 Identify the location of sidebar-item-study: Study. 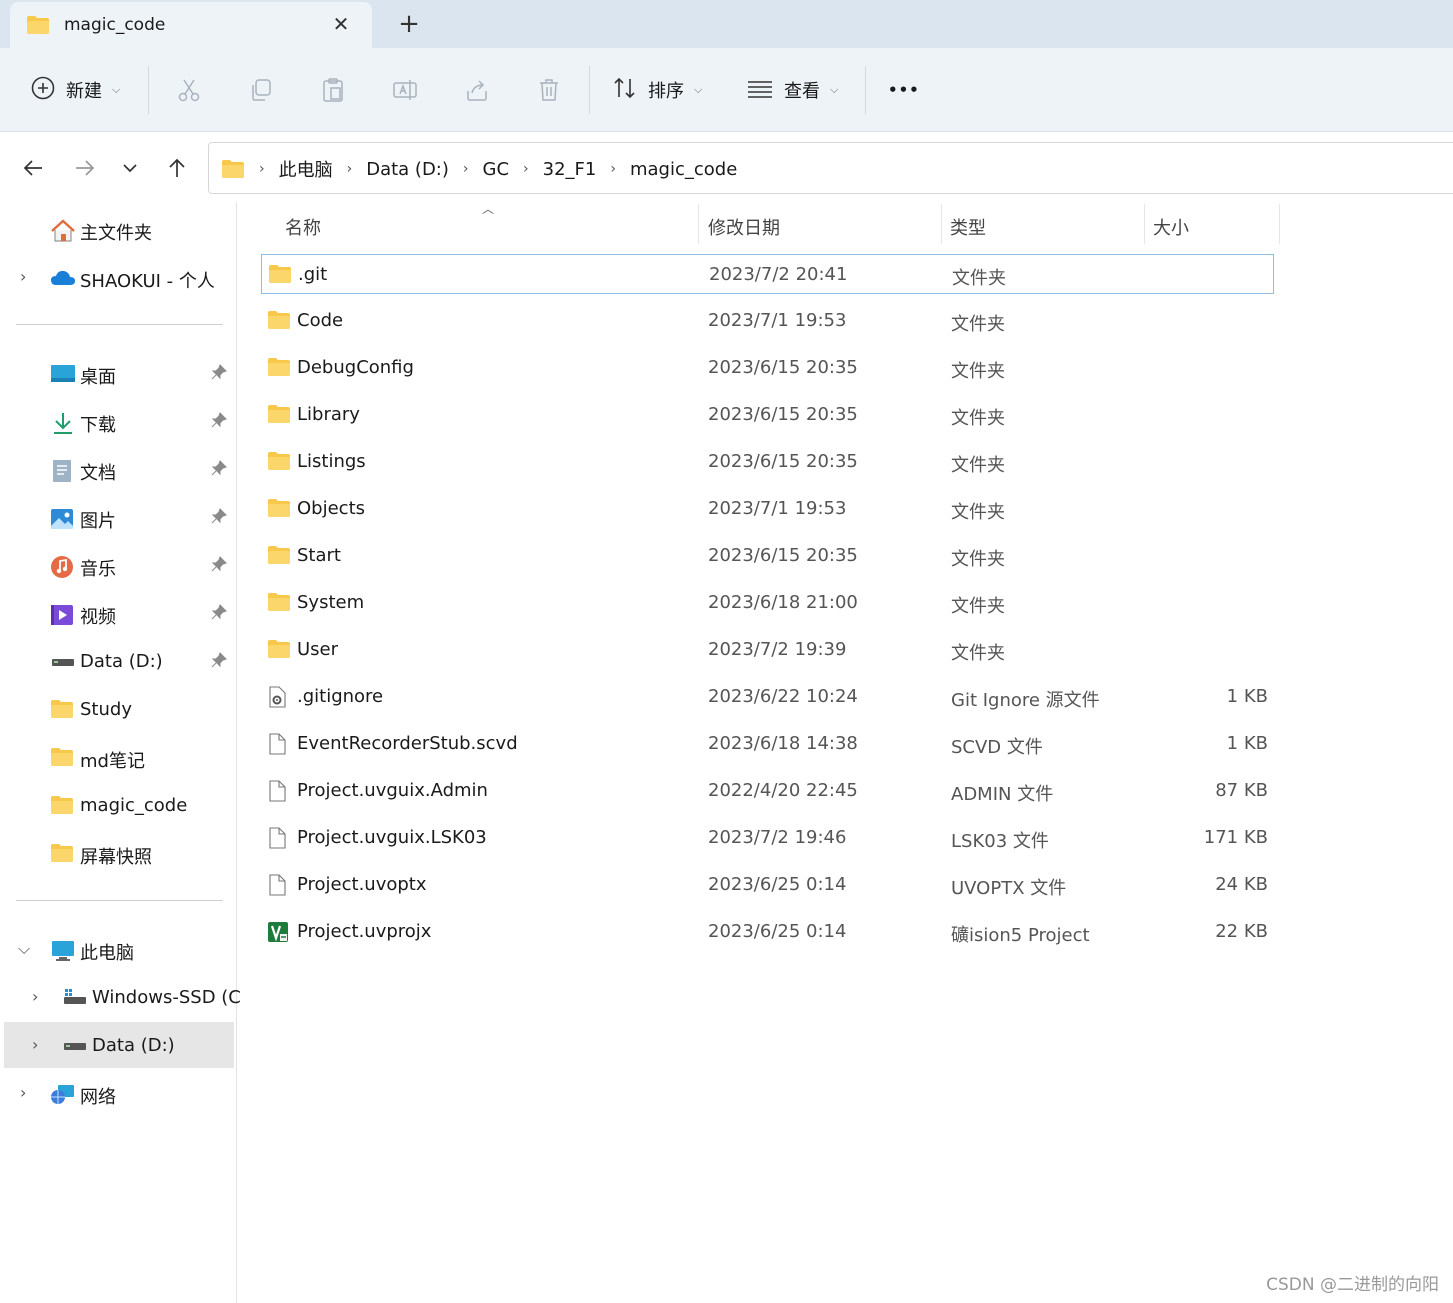
(117, 709).